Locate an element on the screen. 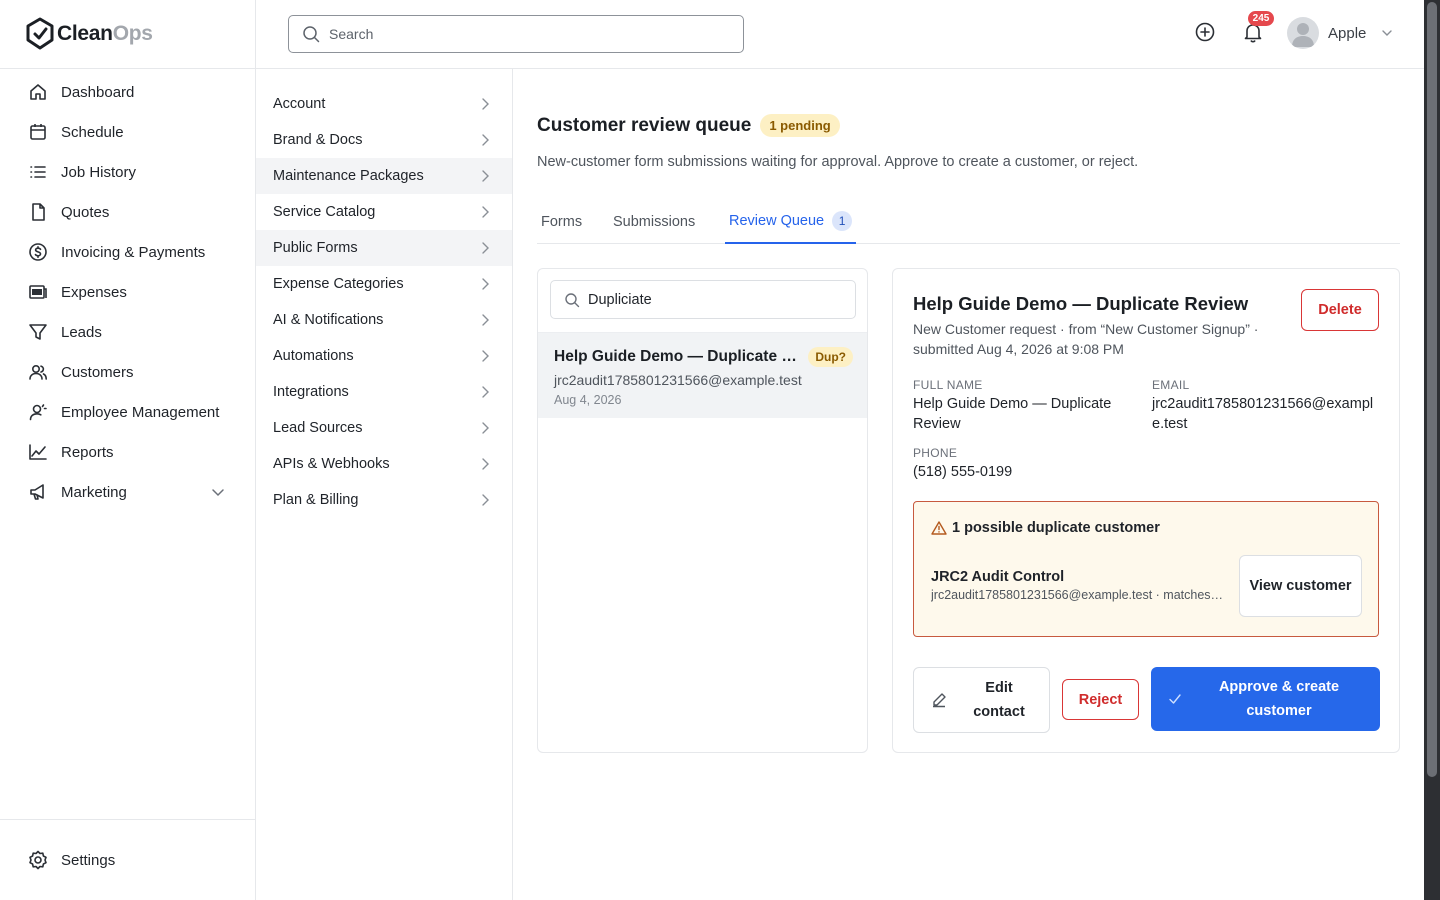 The width and height of the screenshot is (1440, 900). nav-item-reports: Reports is located at coordinates (127, 452).